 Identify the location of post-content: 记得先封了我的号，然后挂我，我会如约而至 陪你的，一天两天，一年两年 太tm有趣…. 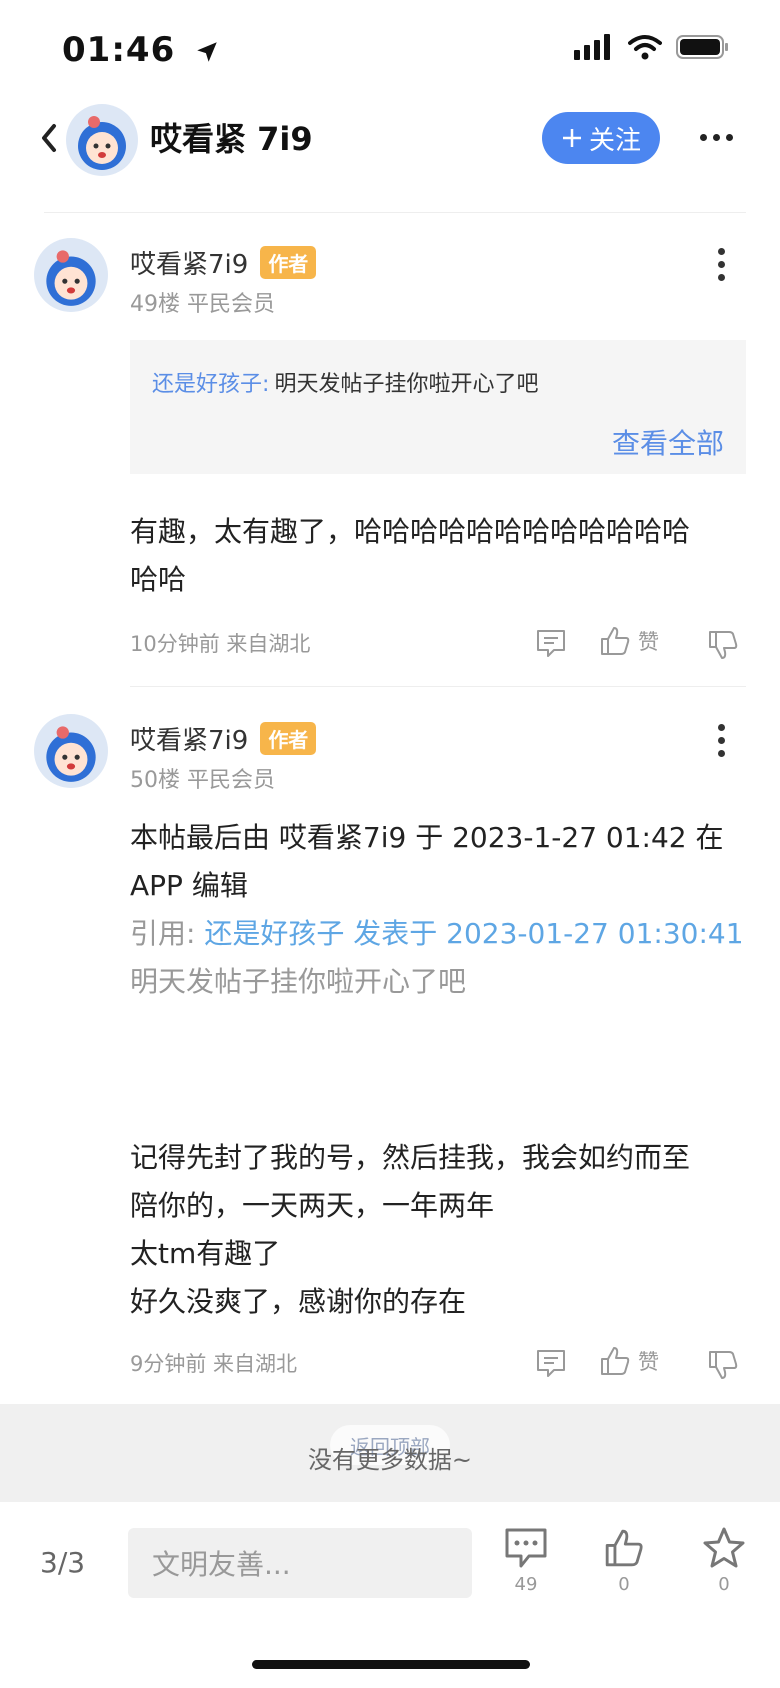
(410, 1230).